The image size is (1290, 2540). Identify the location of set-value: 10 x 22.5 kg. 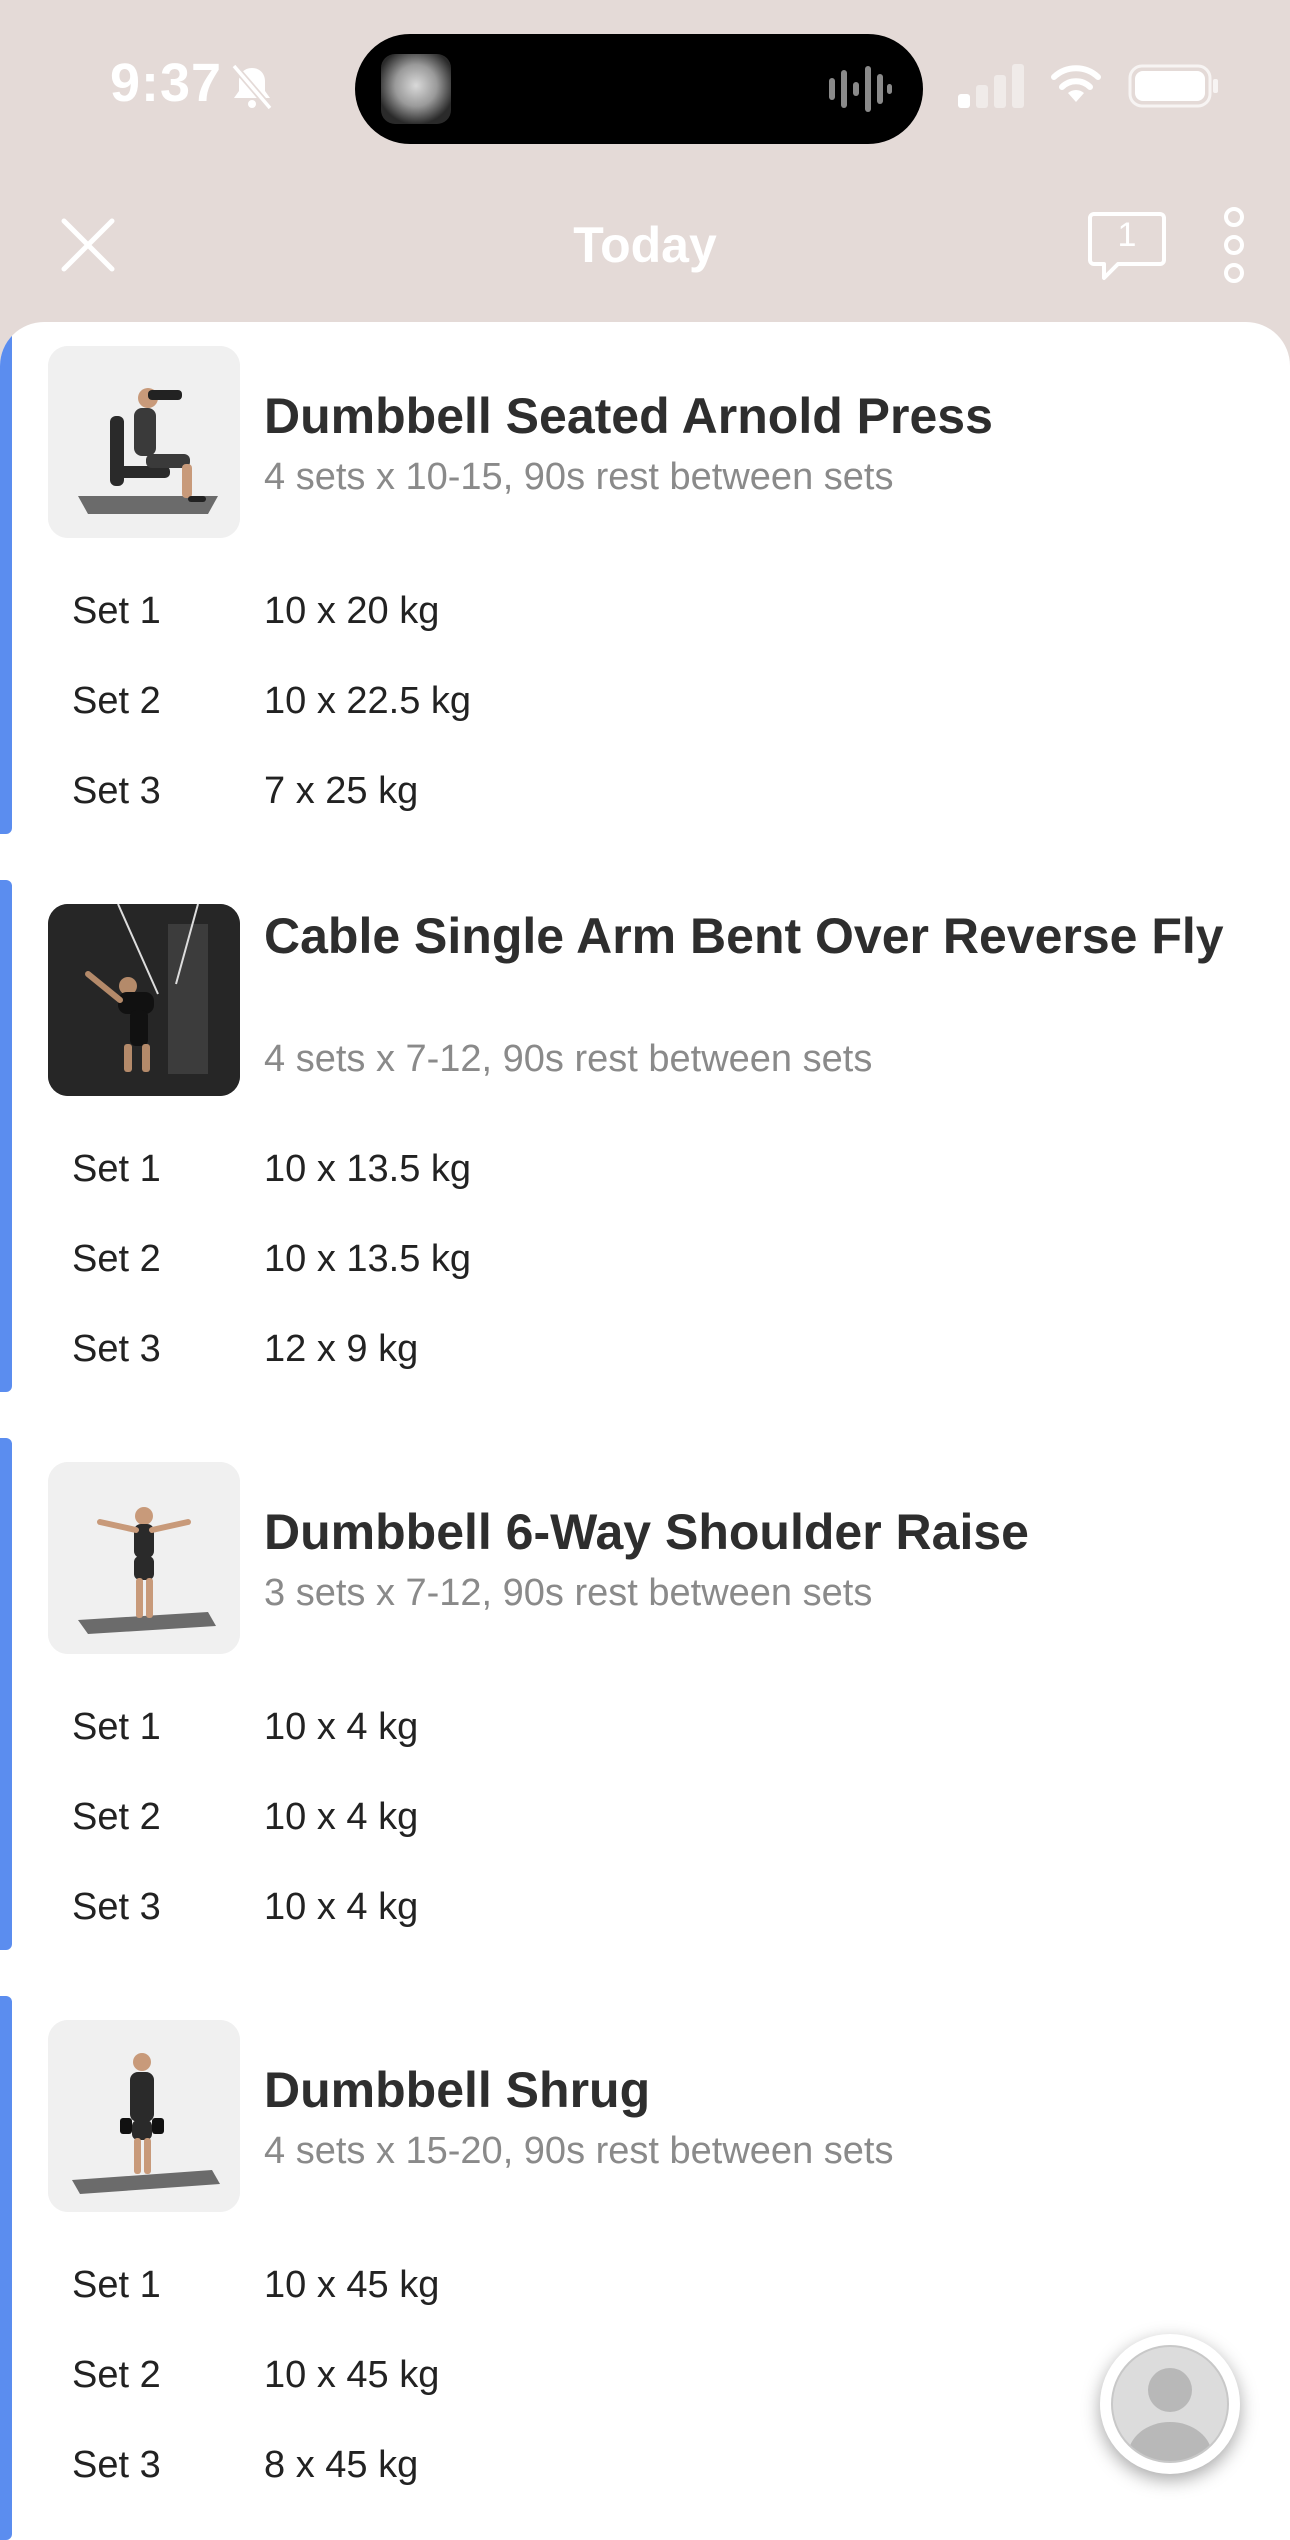
(368, 701).